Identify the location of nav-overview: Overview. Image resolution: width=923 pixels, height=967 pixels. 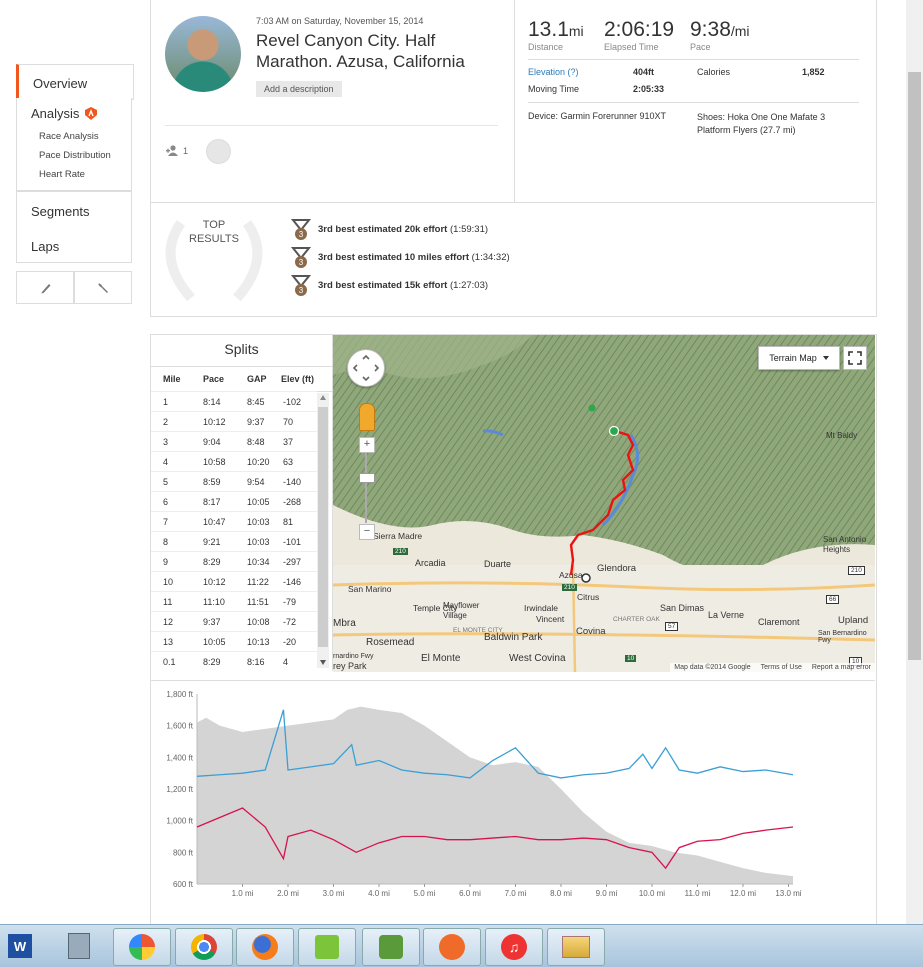
(53, 83).